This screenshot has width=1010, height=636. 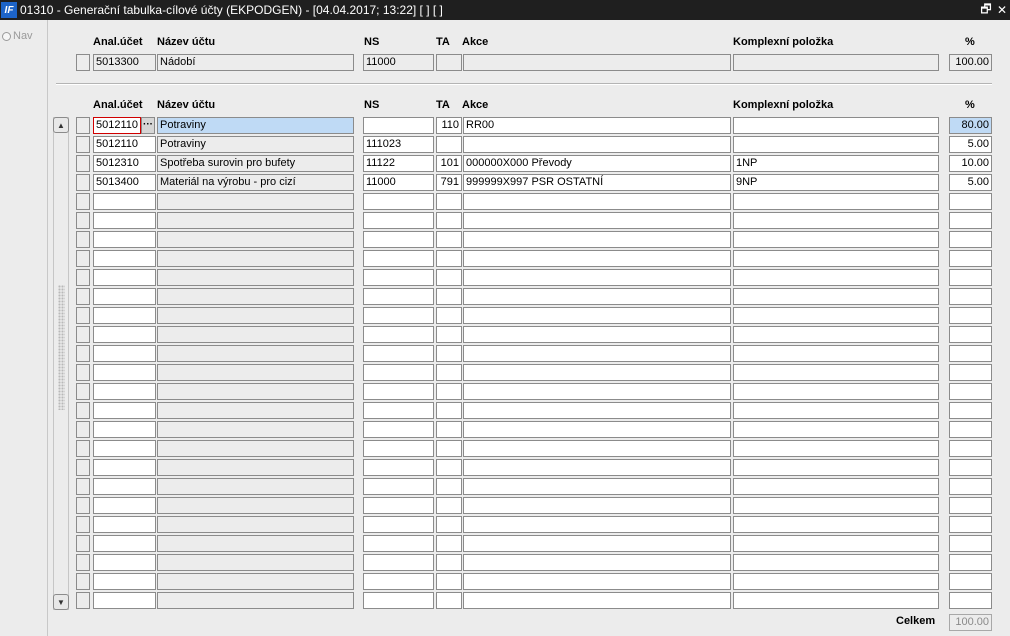 What do you see at coordinates (970, 125) in the screenshot?
I see `percent-field: 80.00` at bounding box center [970, 125].